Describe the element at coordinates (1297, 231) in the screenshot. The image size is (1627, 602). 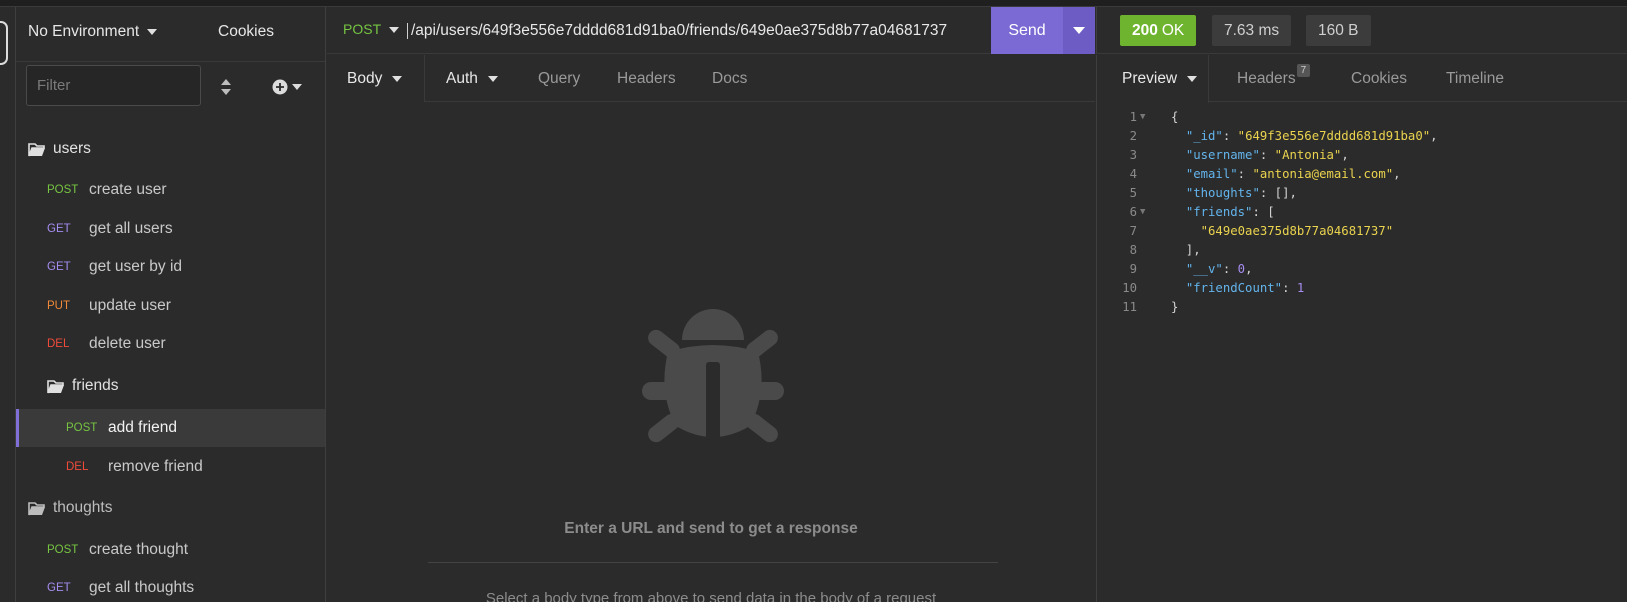
I see `json-value-friend: 649e0ae375d8b77a04681737` at that location.